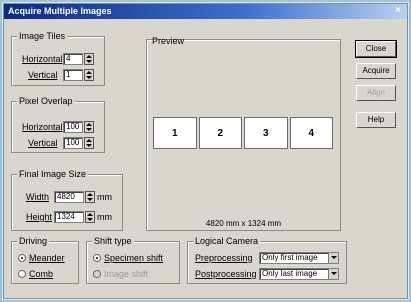 This screenshot has height=302, width=411. I want to click on meander-radio, so click(22, 258).